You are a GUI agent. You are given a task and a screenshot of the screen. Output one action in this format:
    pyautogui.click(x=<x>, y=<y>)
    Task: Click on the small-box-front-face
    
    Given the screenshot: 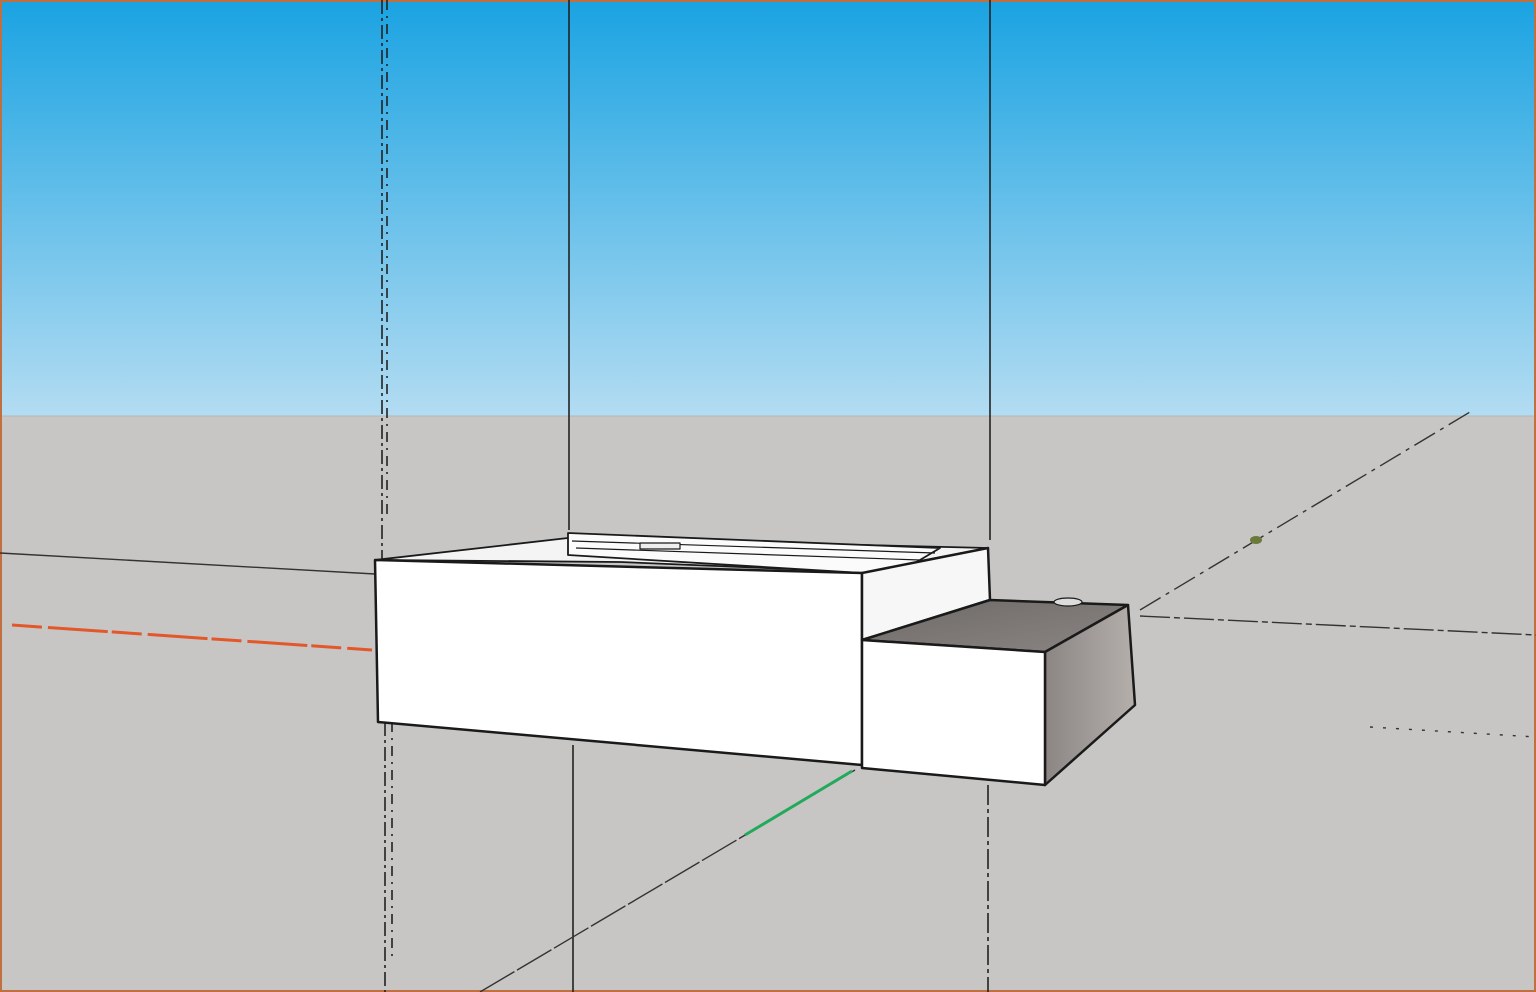 What is the action you would take?
    pyautogui.click(x=953, y=712)
    